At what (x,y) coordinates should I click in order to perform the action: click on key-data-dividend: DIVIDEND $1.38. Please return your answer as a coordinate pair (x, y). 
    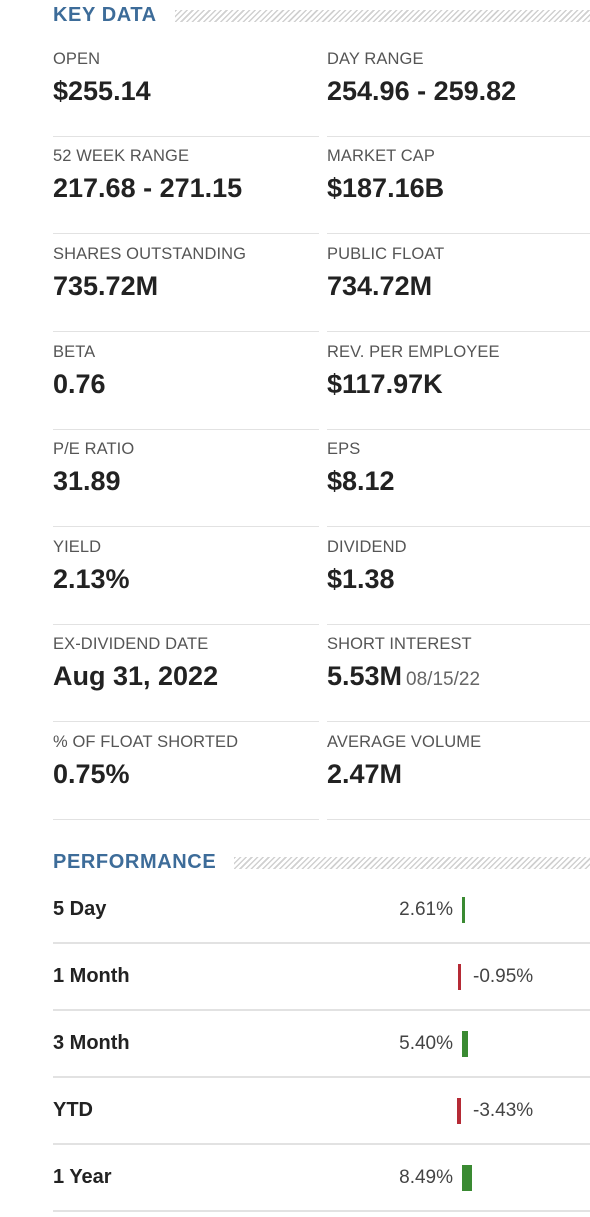
    Looking at the image, I should click on (458, 577).